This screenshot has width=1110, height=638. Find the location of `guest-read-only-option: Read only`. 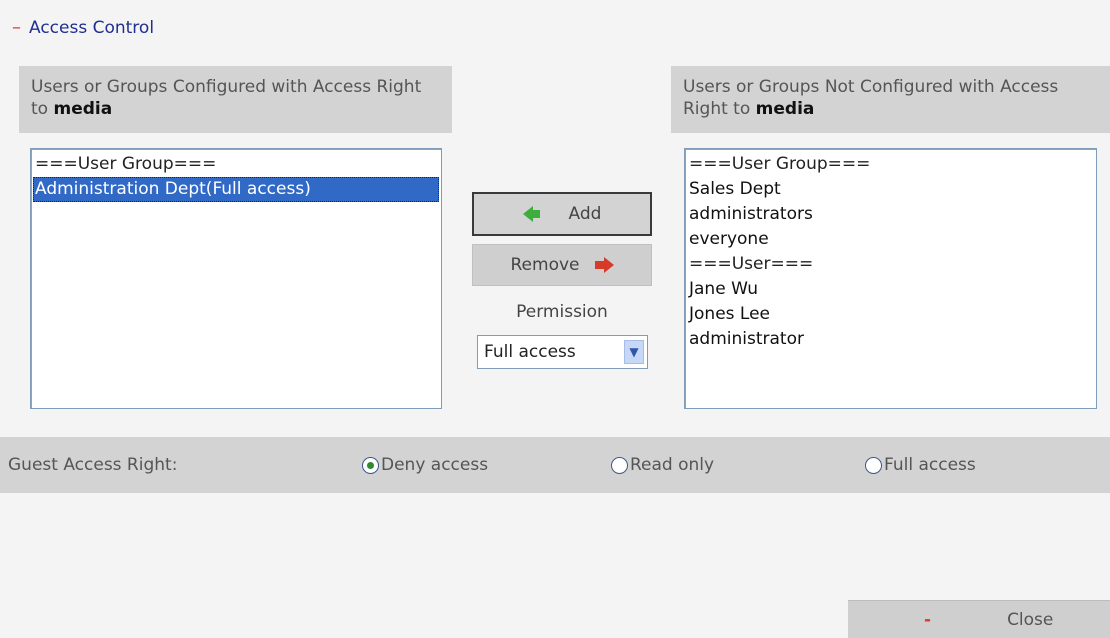

guest-read-only-option: Read only is located at coordinates (662, 465).